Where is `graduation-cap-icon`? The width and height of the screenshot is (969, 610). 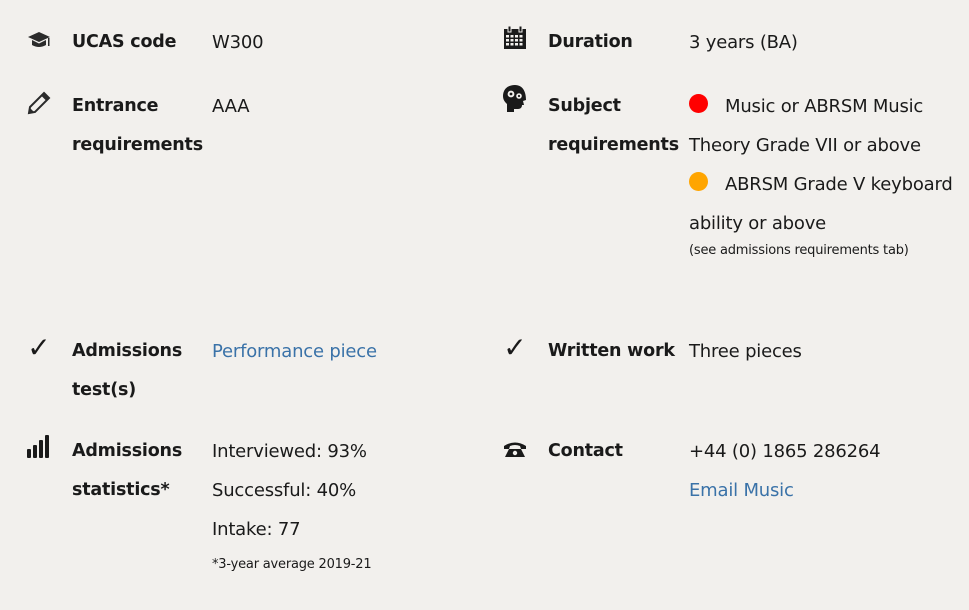
graduation-cap-icon is located at coordinates (39, 43).